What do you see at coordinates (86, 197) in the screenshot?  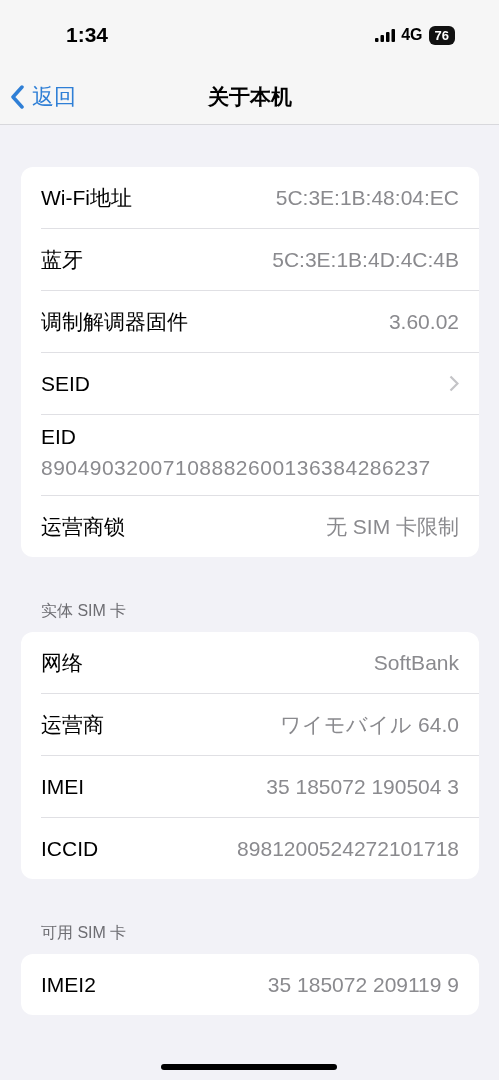 I see `row-label: Wi-Fi地址` at bounding box center [86, 197].